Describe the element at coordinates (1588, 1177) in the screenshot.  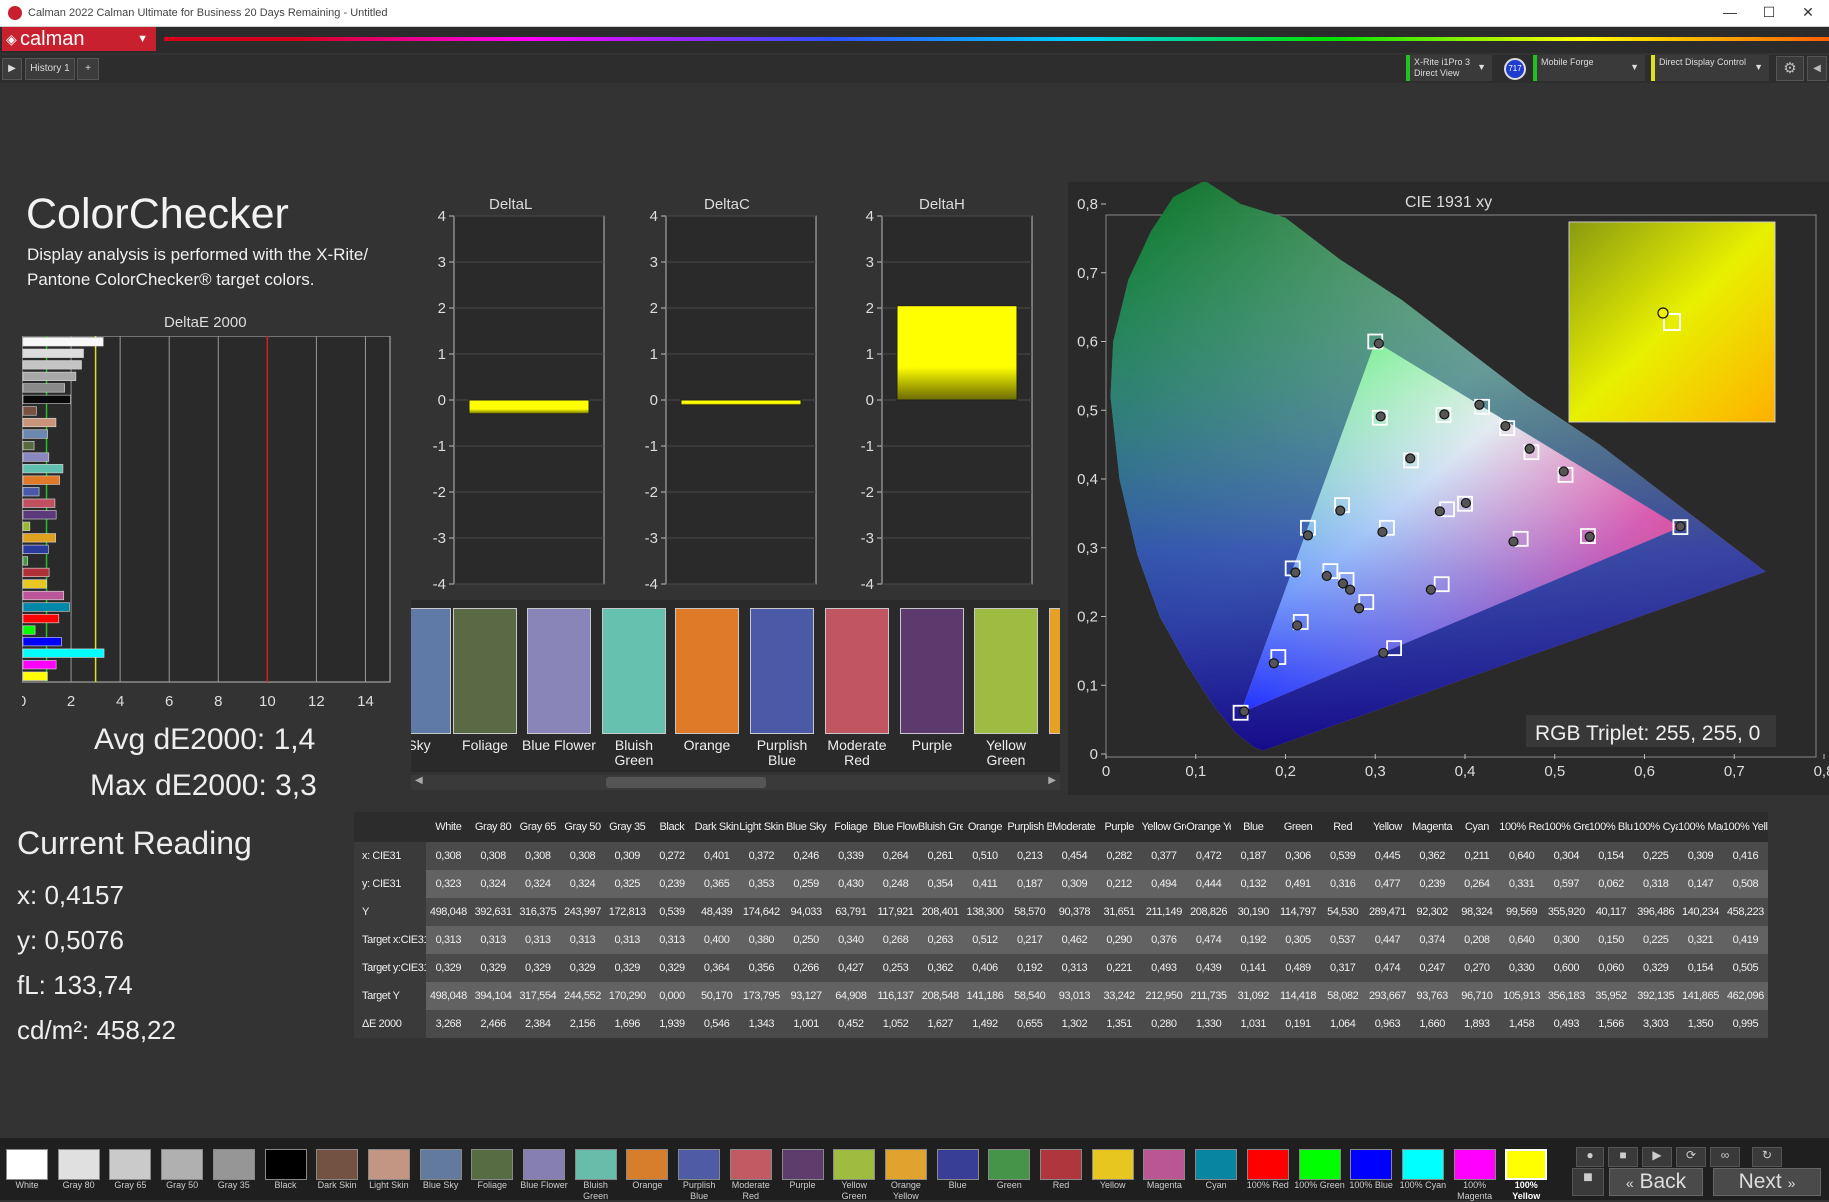
I see `stop-icon: ■` at that location.